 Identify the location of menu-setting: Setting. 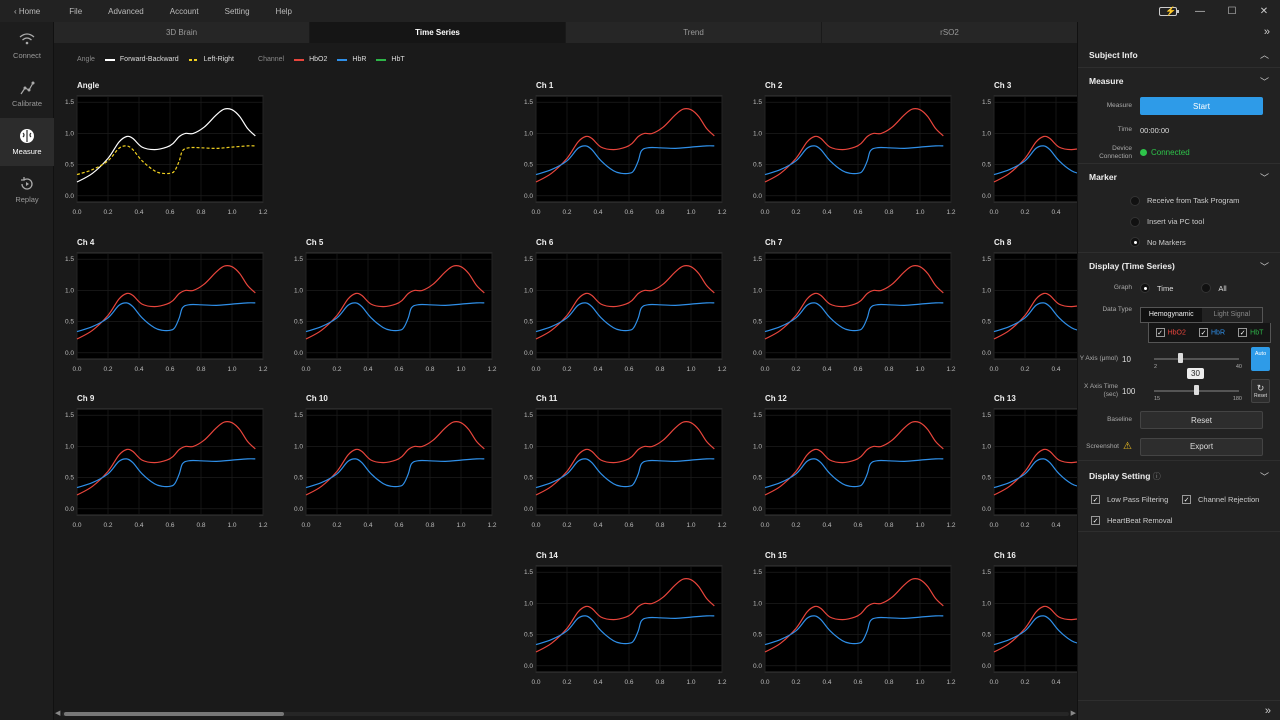
(237, 11).